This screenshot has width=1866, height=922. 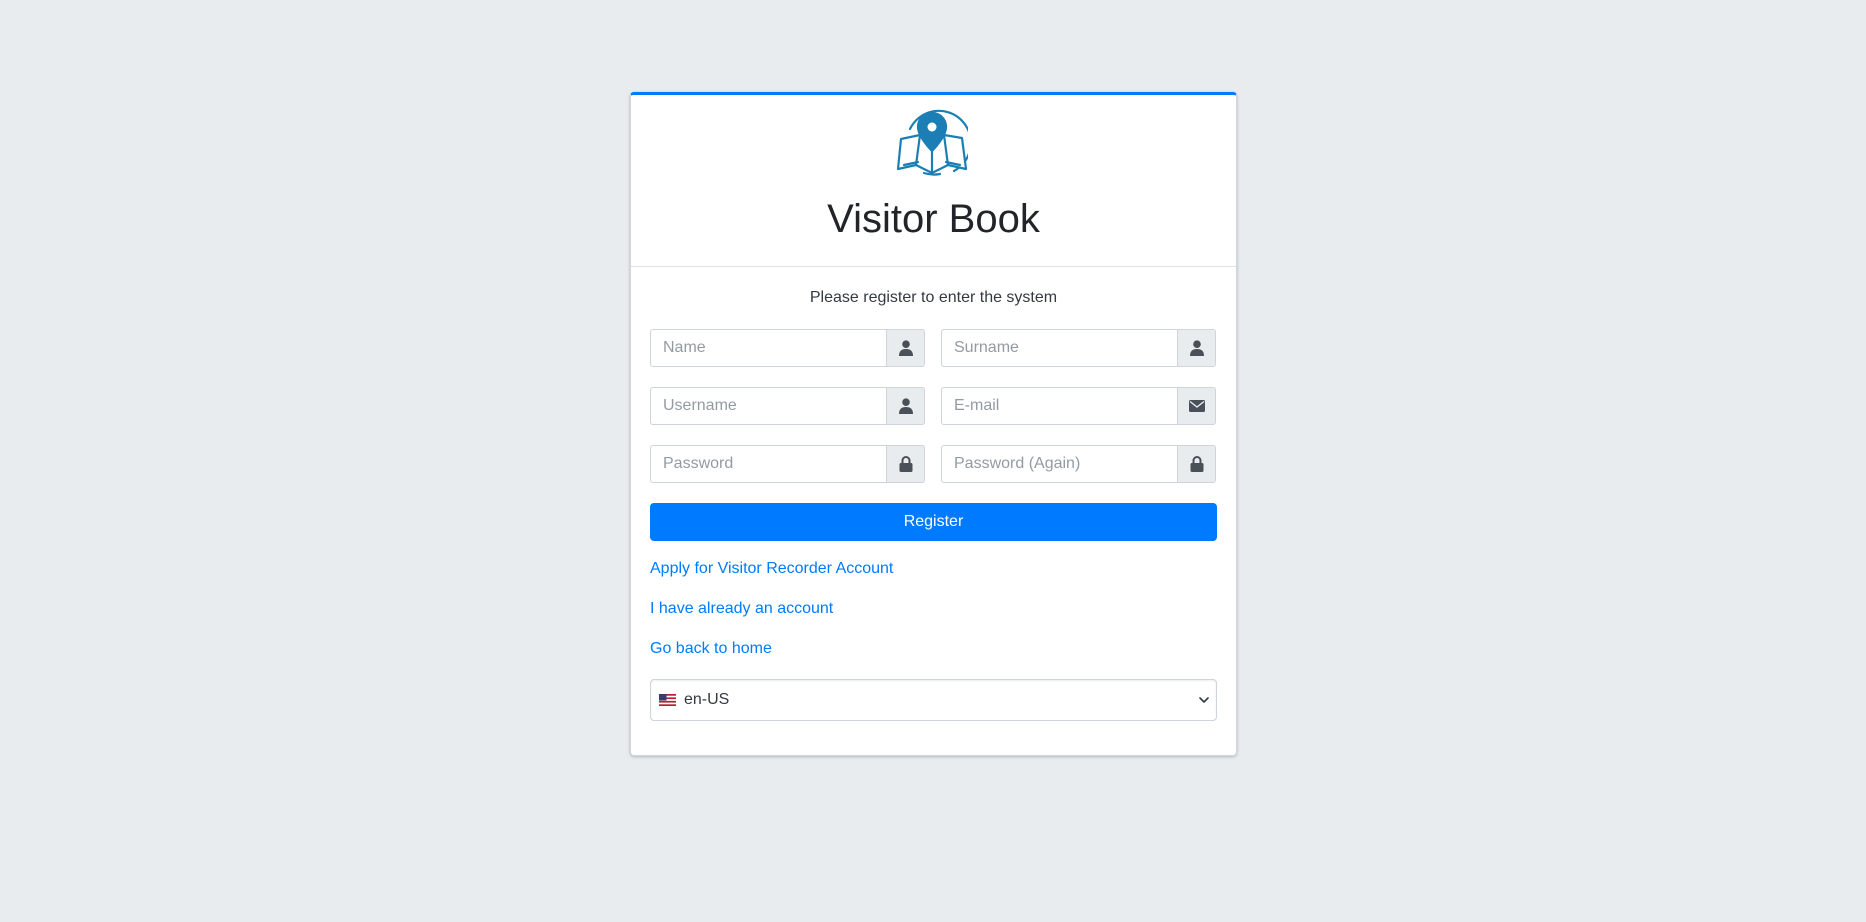 What do you see at coordinates (932, 142) in the screenshot?
I see `map-pin-book-icon` at bounding box center [932, 142].